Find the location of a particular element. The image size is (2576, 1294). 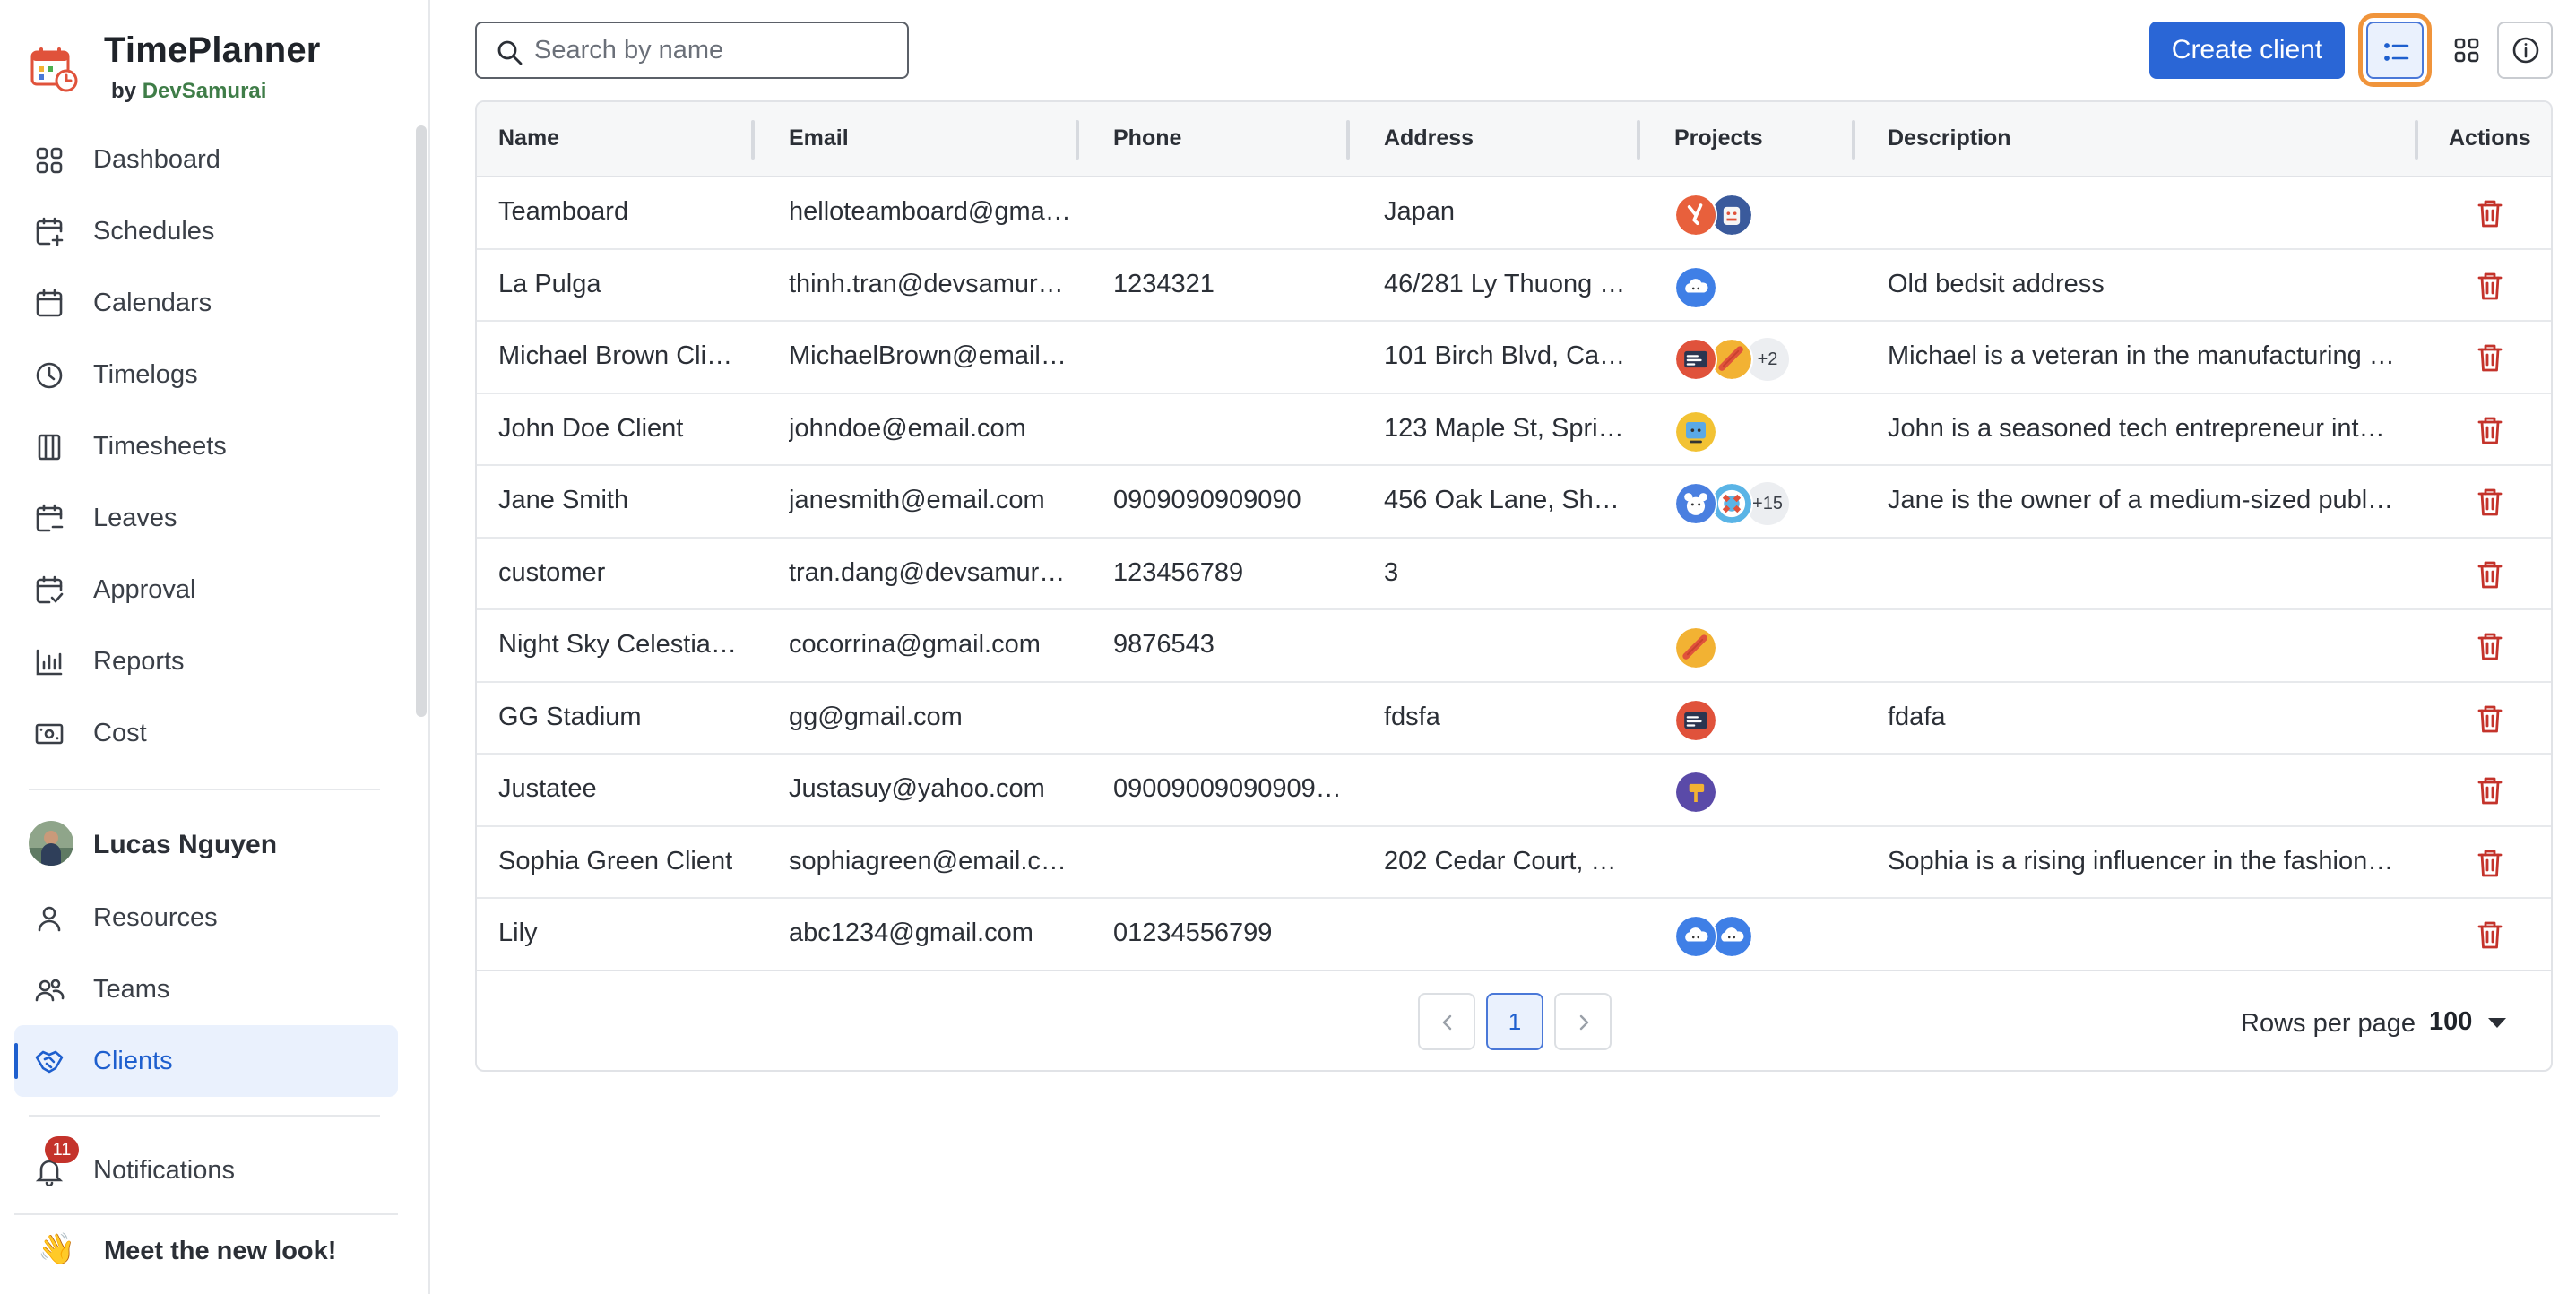

sidebar-scrollbar is located at coordinates (421, 421).